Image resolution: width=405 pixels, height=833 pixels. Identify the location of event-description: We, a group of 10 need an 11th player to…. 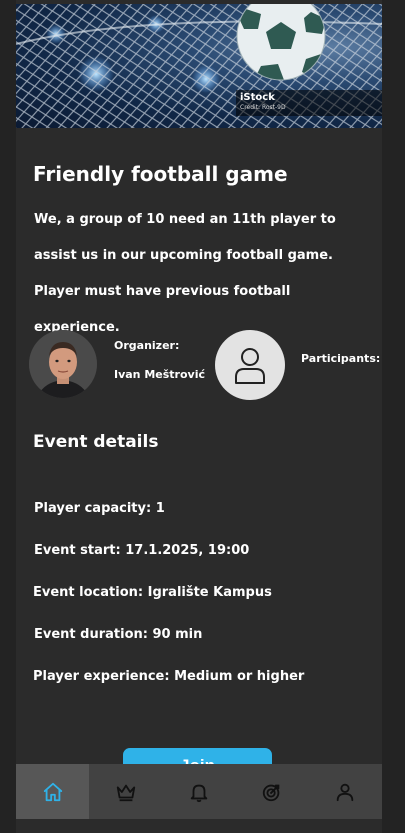
(185, 273).